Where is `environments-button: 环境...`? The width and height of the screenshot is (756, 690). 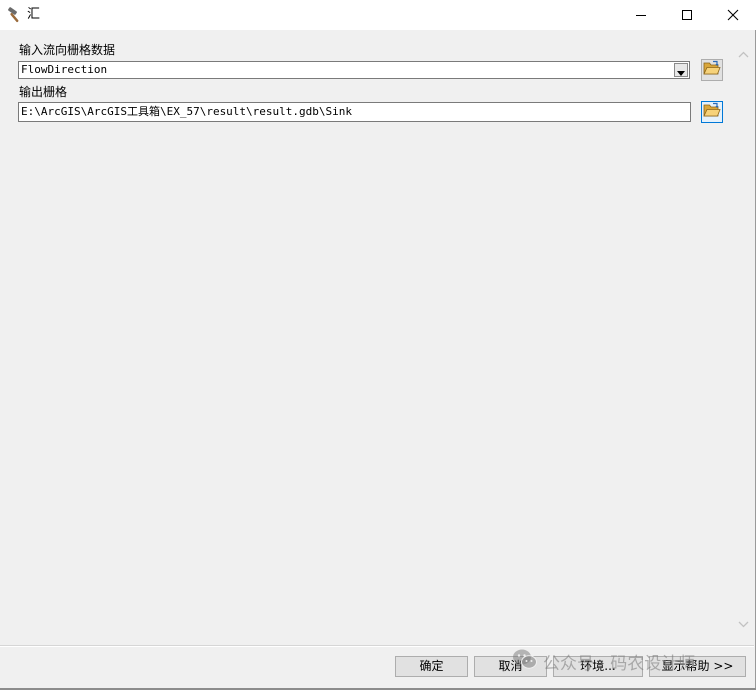
environments-button: 环境... is located at coordinates (598, 666).